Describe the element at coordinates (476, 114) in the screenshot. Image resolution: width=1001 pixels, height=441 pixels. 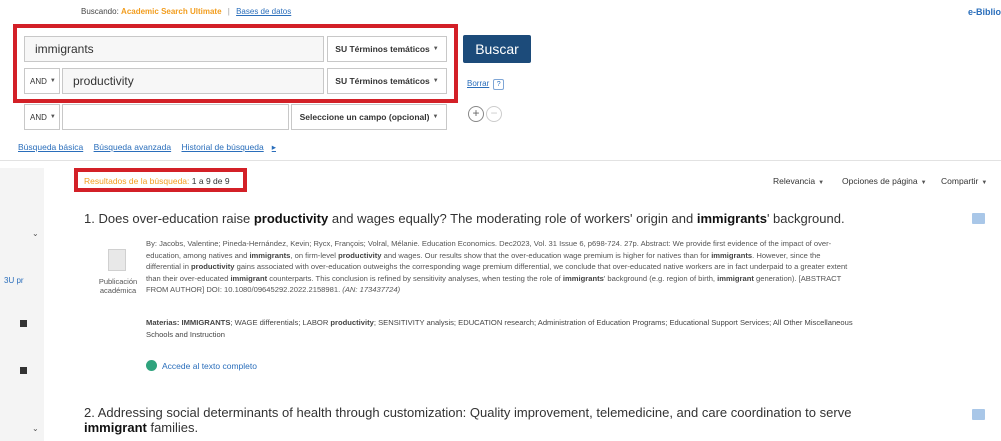
I see `add-row-icon: +` at that location.